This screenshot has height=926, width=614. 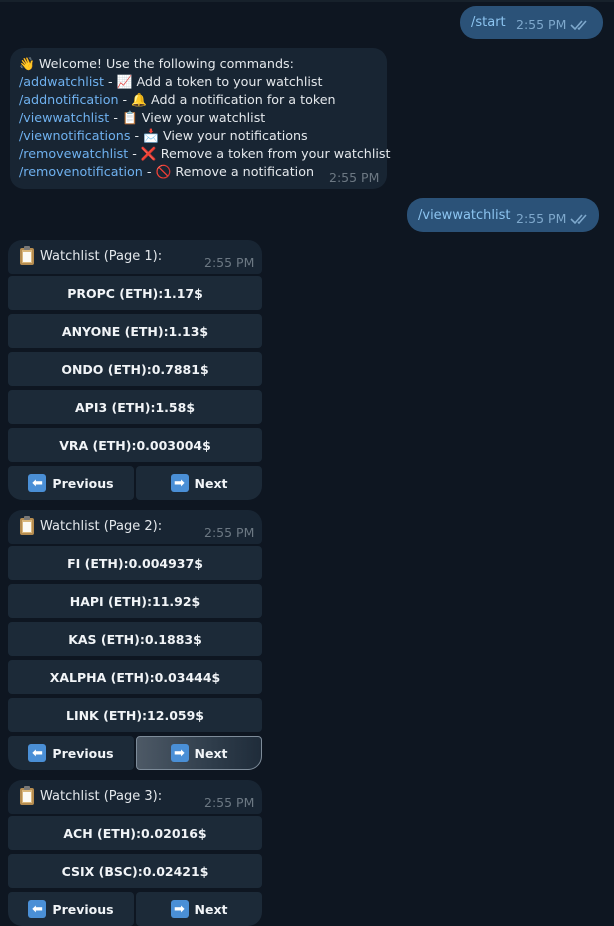 I want to click on token-button: ACH (ETH):0.02016$, so click(x=135, y=833).